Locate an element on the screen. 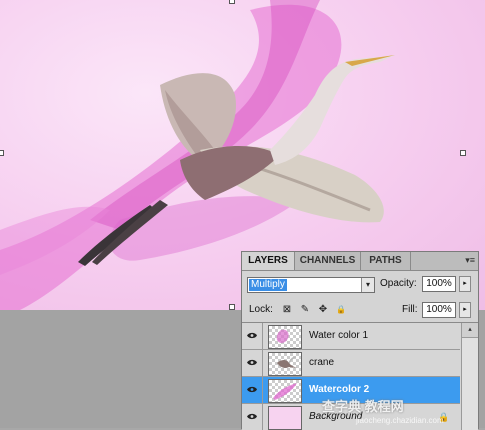  lock-label: Lock: is located at coordinates (261, 309).